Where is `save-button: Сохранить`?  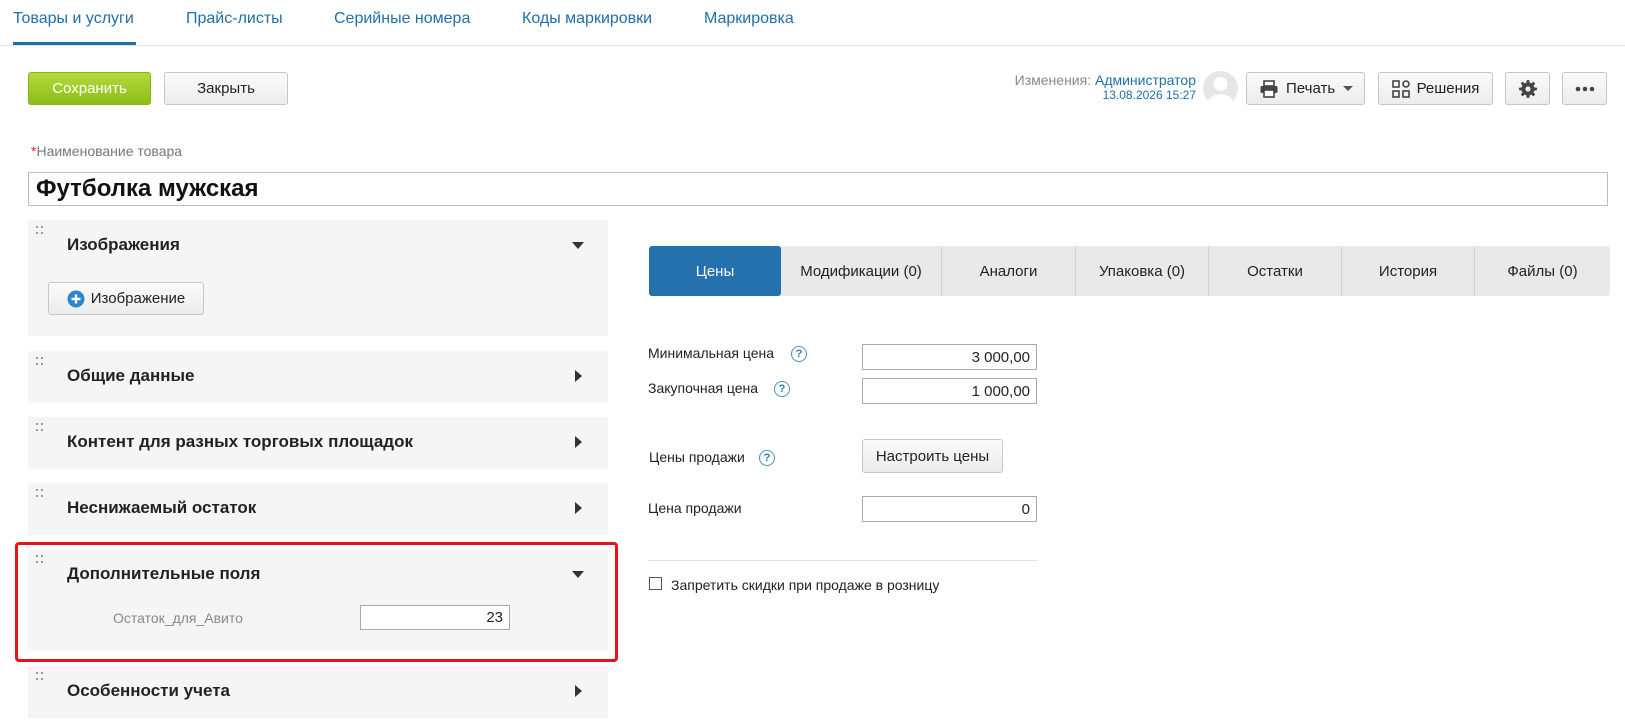
save-button: Сохранить is located at coordinates (89, 88).